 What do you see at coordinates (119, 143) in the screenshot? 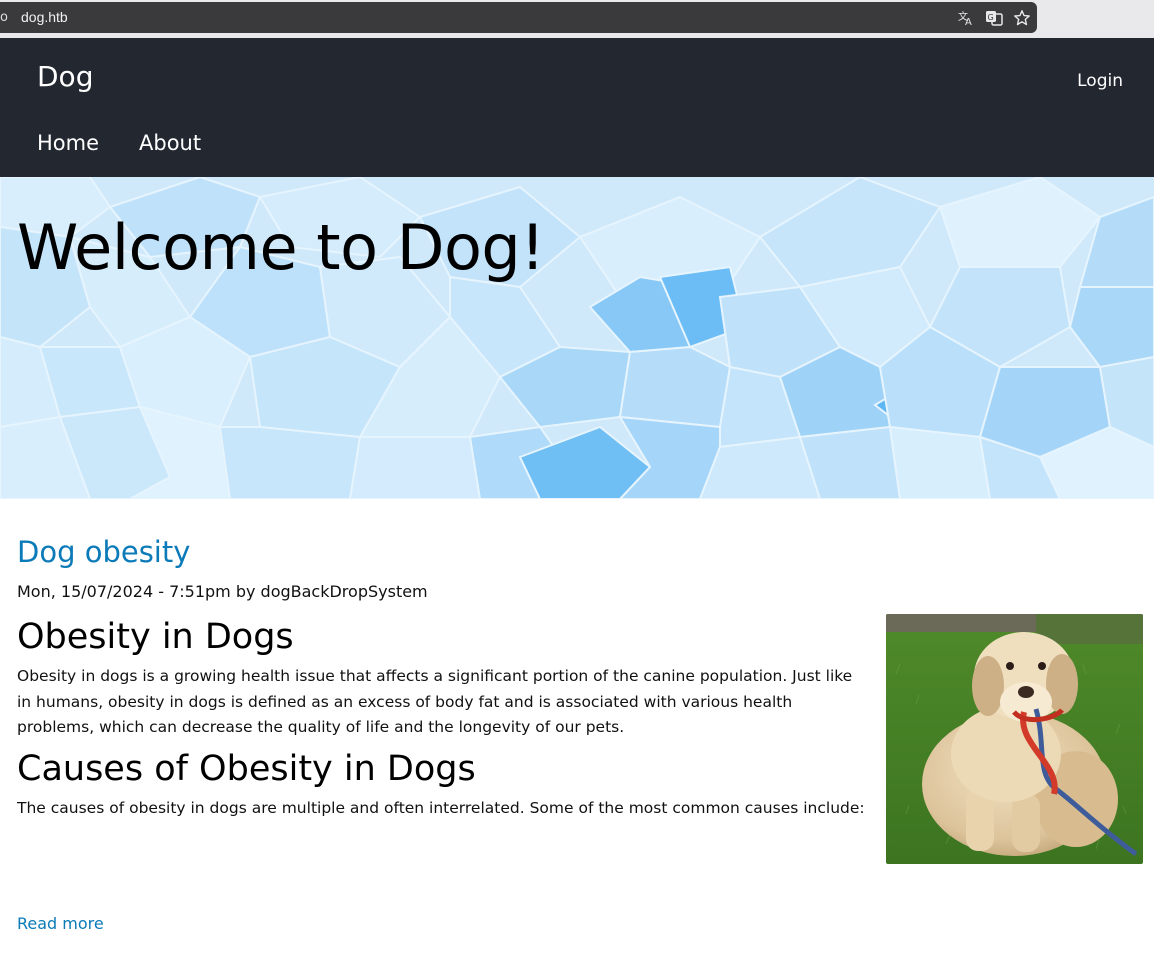
I see `main-nav: Home About` at bounding box center [119, 143].